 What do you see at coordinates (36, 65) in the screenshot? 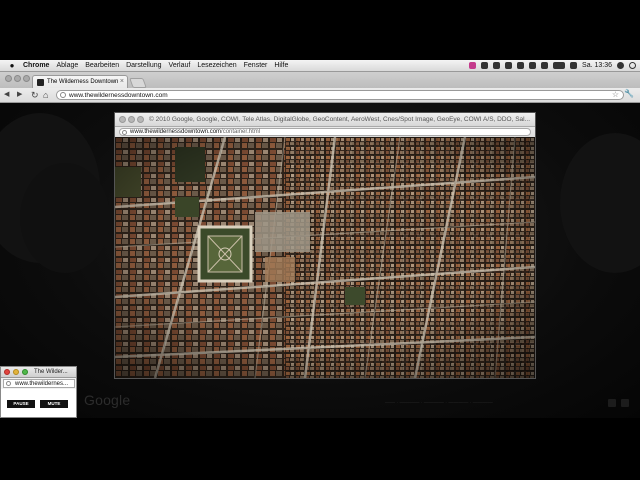
I see `menu-app-chrome: Chrome` at bounding box center [36, 65].